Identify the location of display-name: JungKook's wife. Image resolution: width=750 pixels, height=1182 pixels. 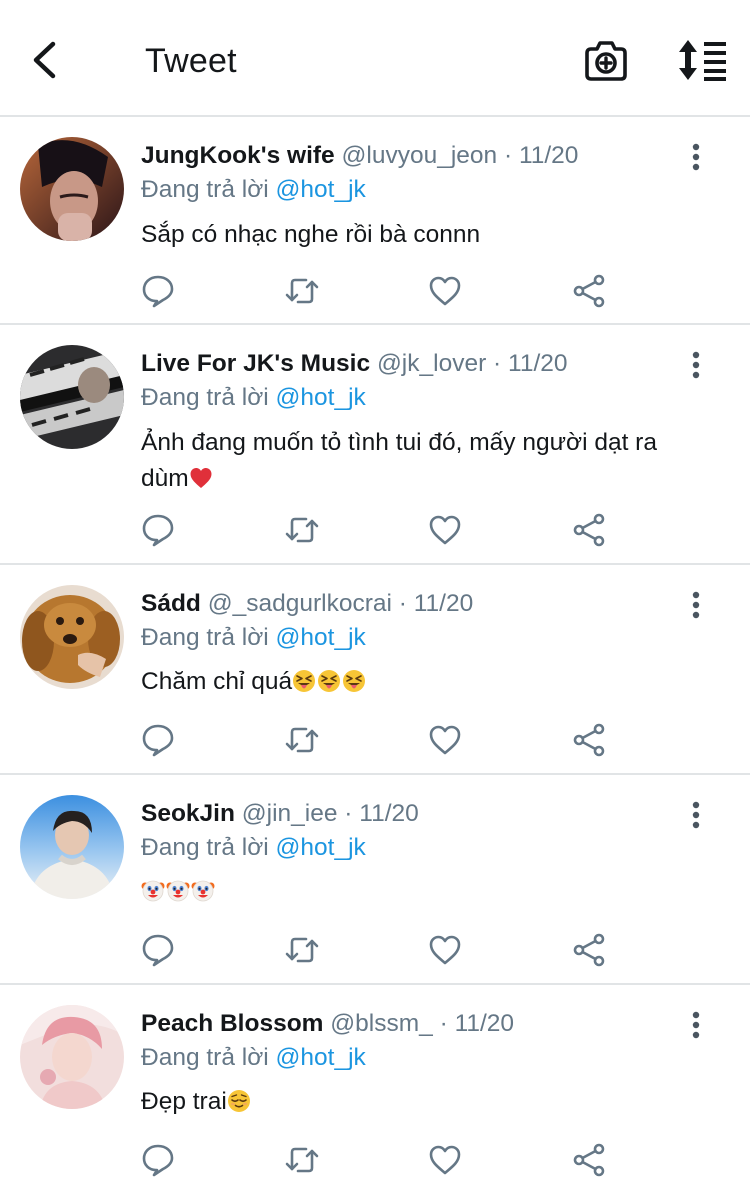
(238, 155).